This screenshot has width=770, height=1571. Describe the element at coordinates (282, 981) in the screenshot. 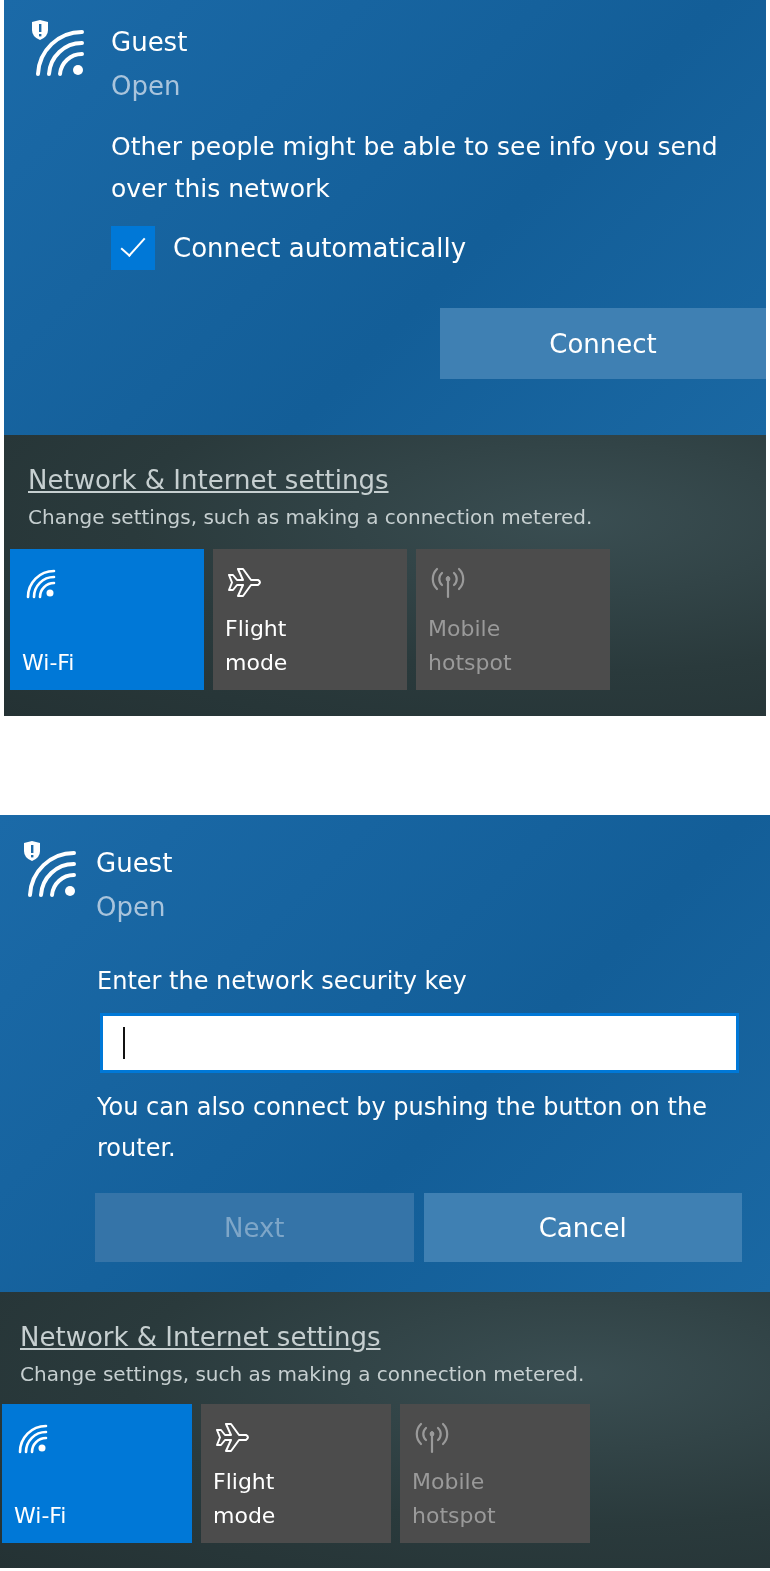

I see `field-label: Enter the network security key` at that location.